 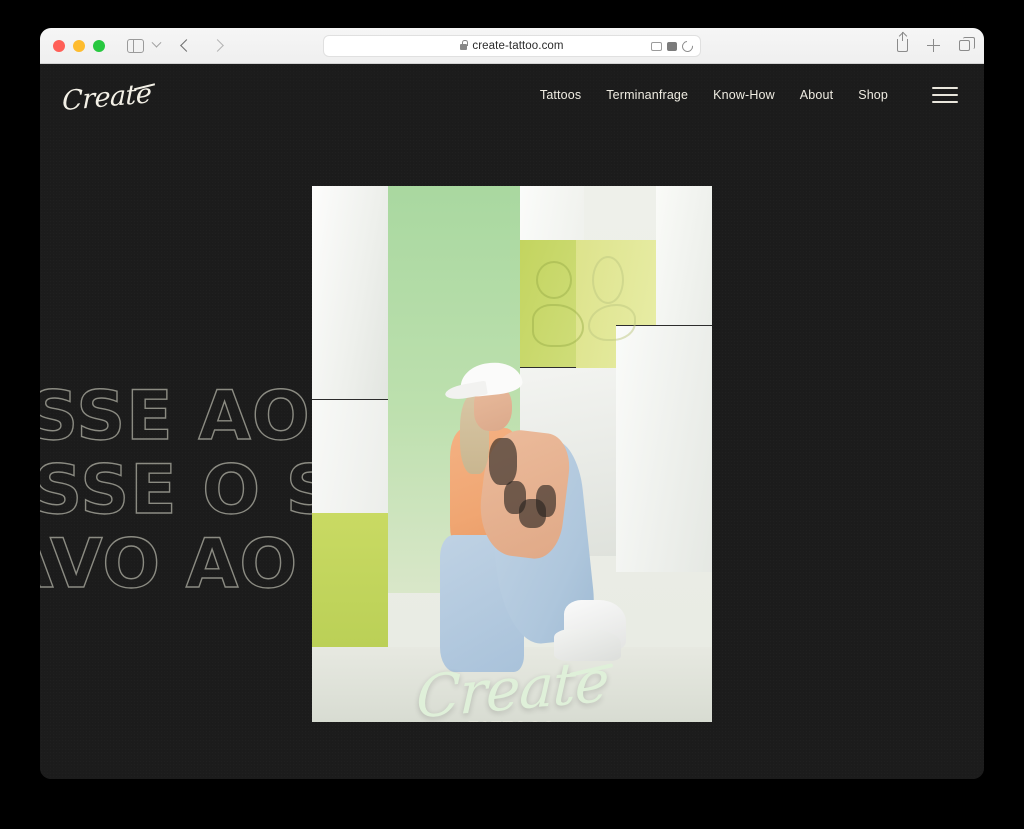 I want to click on reload-icon, so click(x=687, y=46).